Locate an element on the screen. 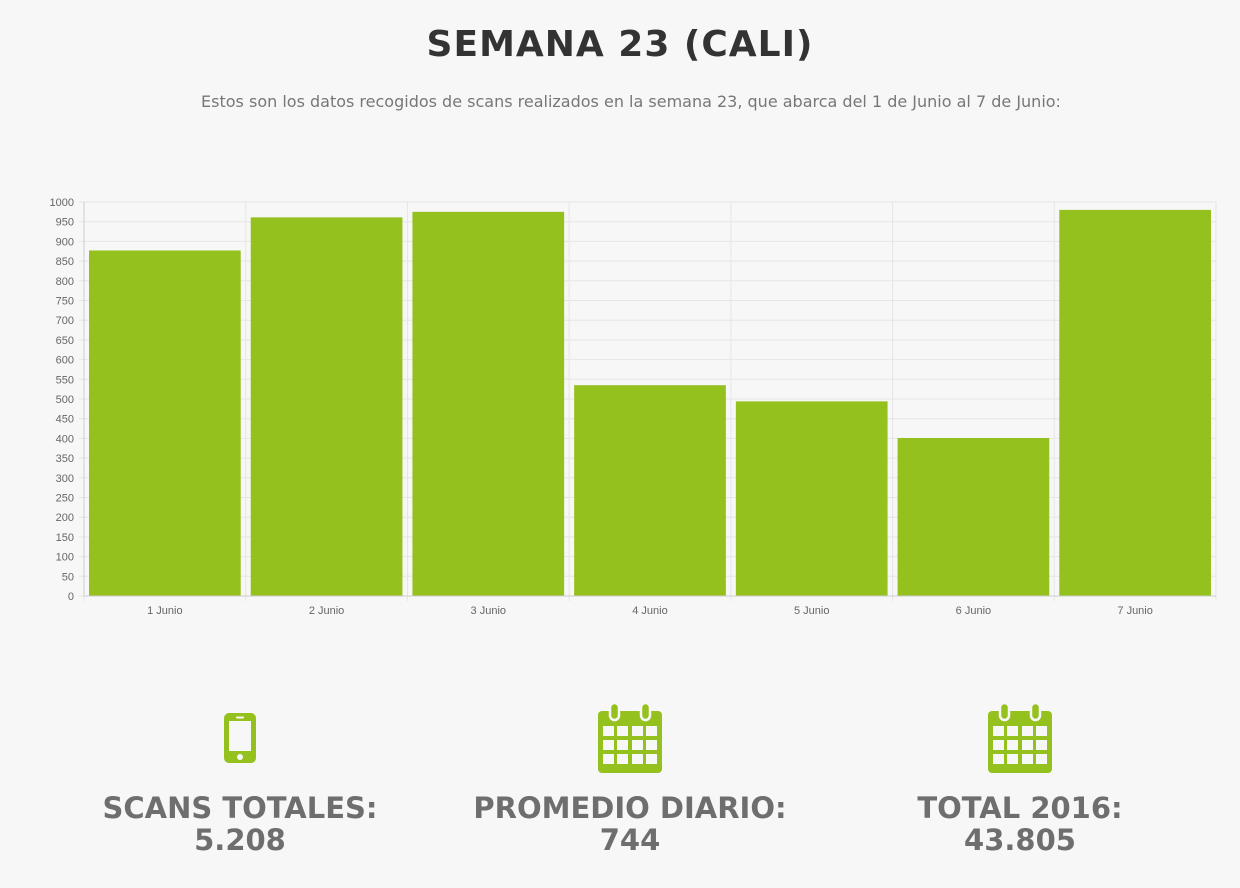 The image size is (1240, 888). y-tick-label: 450 is located at coordinates (65, 420).